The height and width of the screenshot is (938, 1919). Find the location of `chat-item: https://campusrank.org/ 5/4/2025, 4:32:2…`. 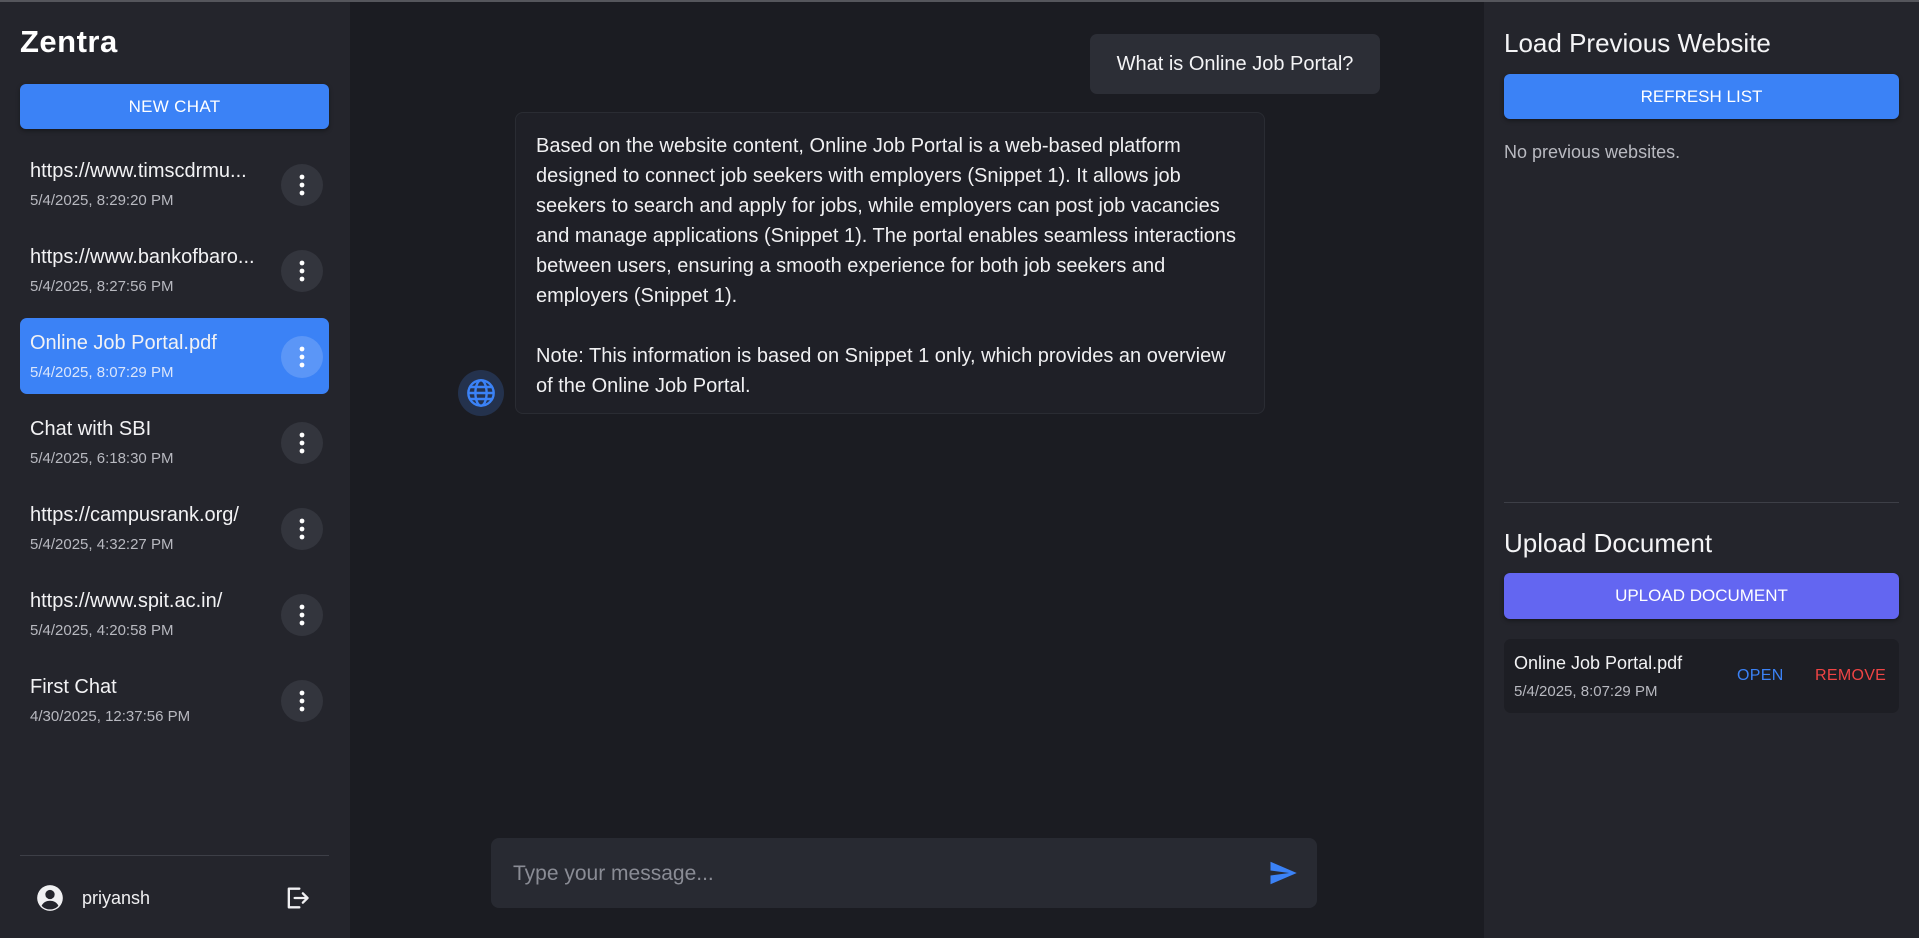

chat-item: https://campusrank.org/ 5/4/2025, 4:32:2… is located at coordinates (174, 528).